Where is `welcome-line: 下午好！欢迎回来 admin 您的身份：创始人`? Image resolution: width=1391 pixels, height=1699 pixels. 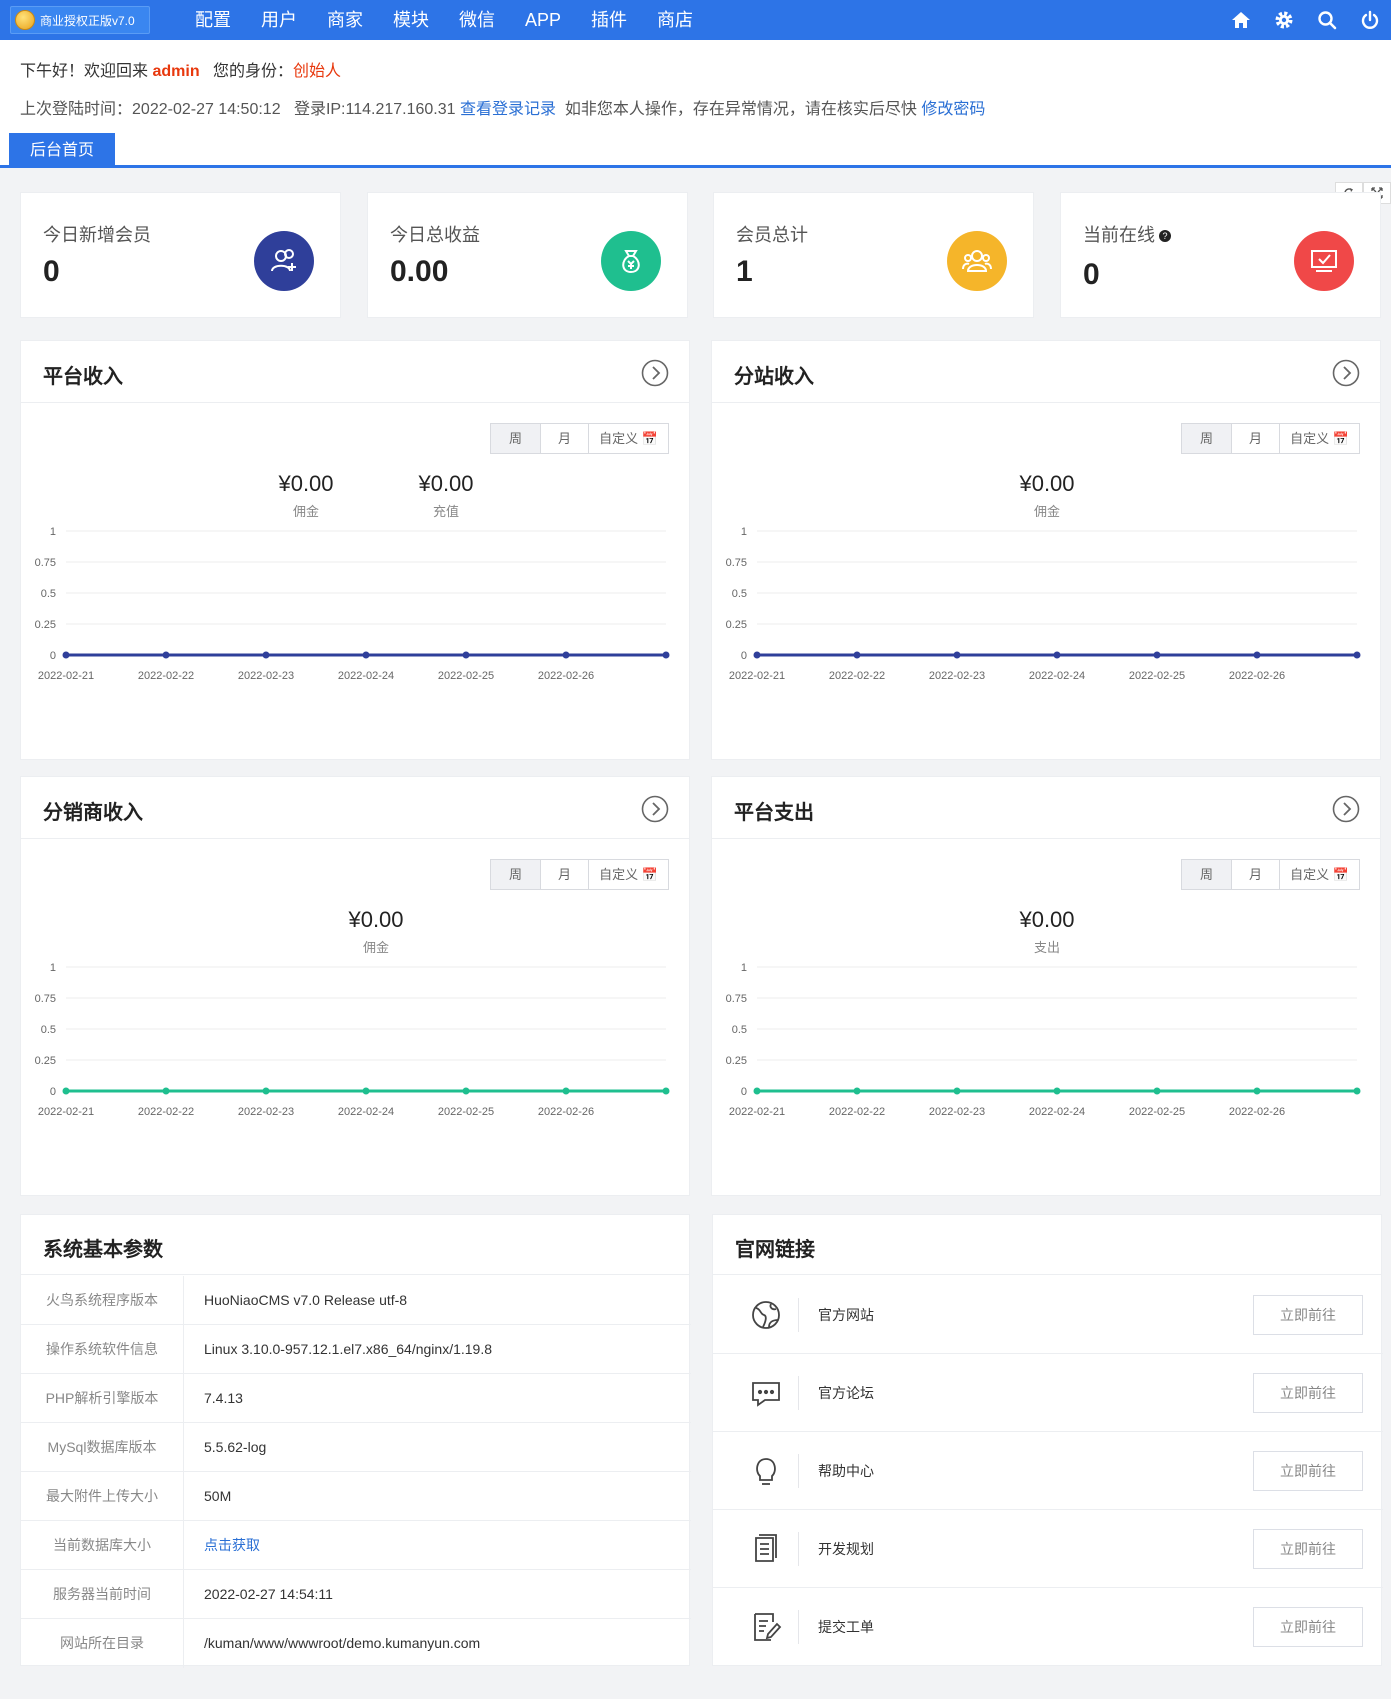 welcome-line: 下午好！欢迎回来 admin 您的身份：创始人 is located at coordinates (180, 69).